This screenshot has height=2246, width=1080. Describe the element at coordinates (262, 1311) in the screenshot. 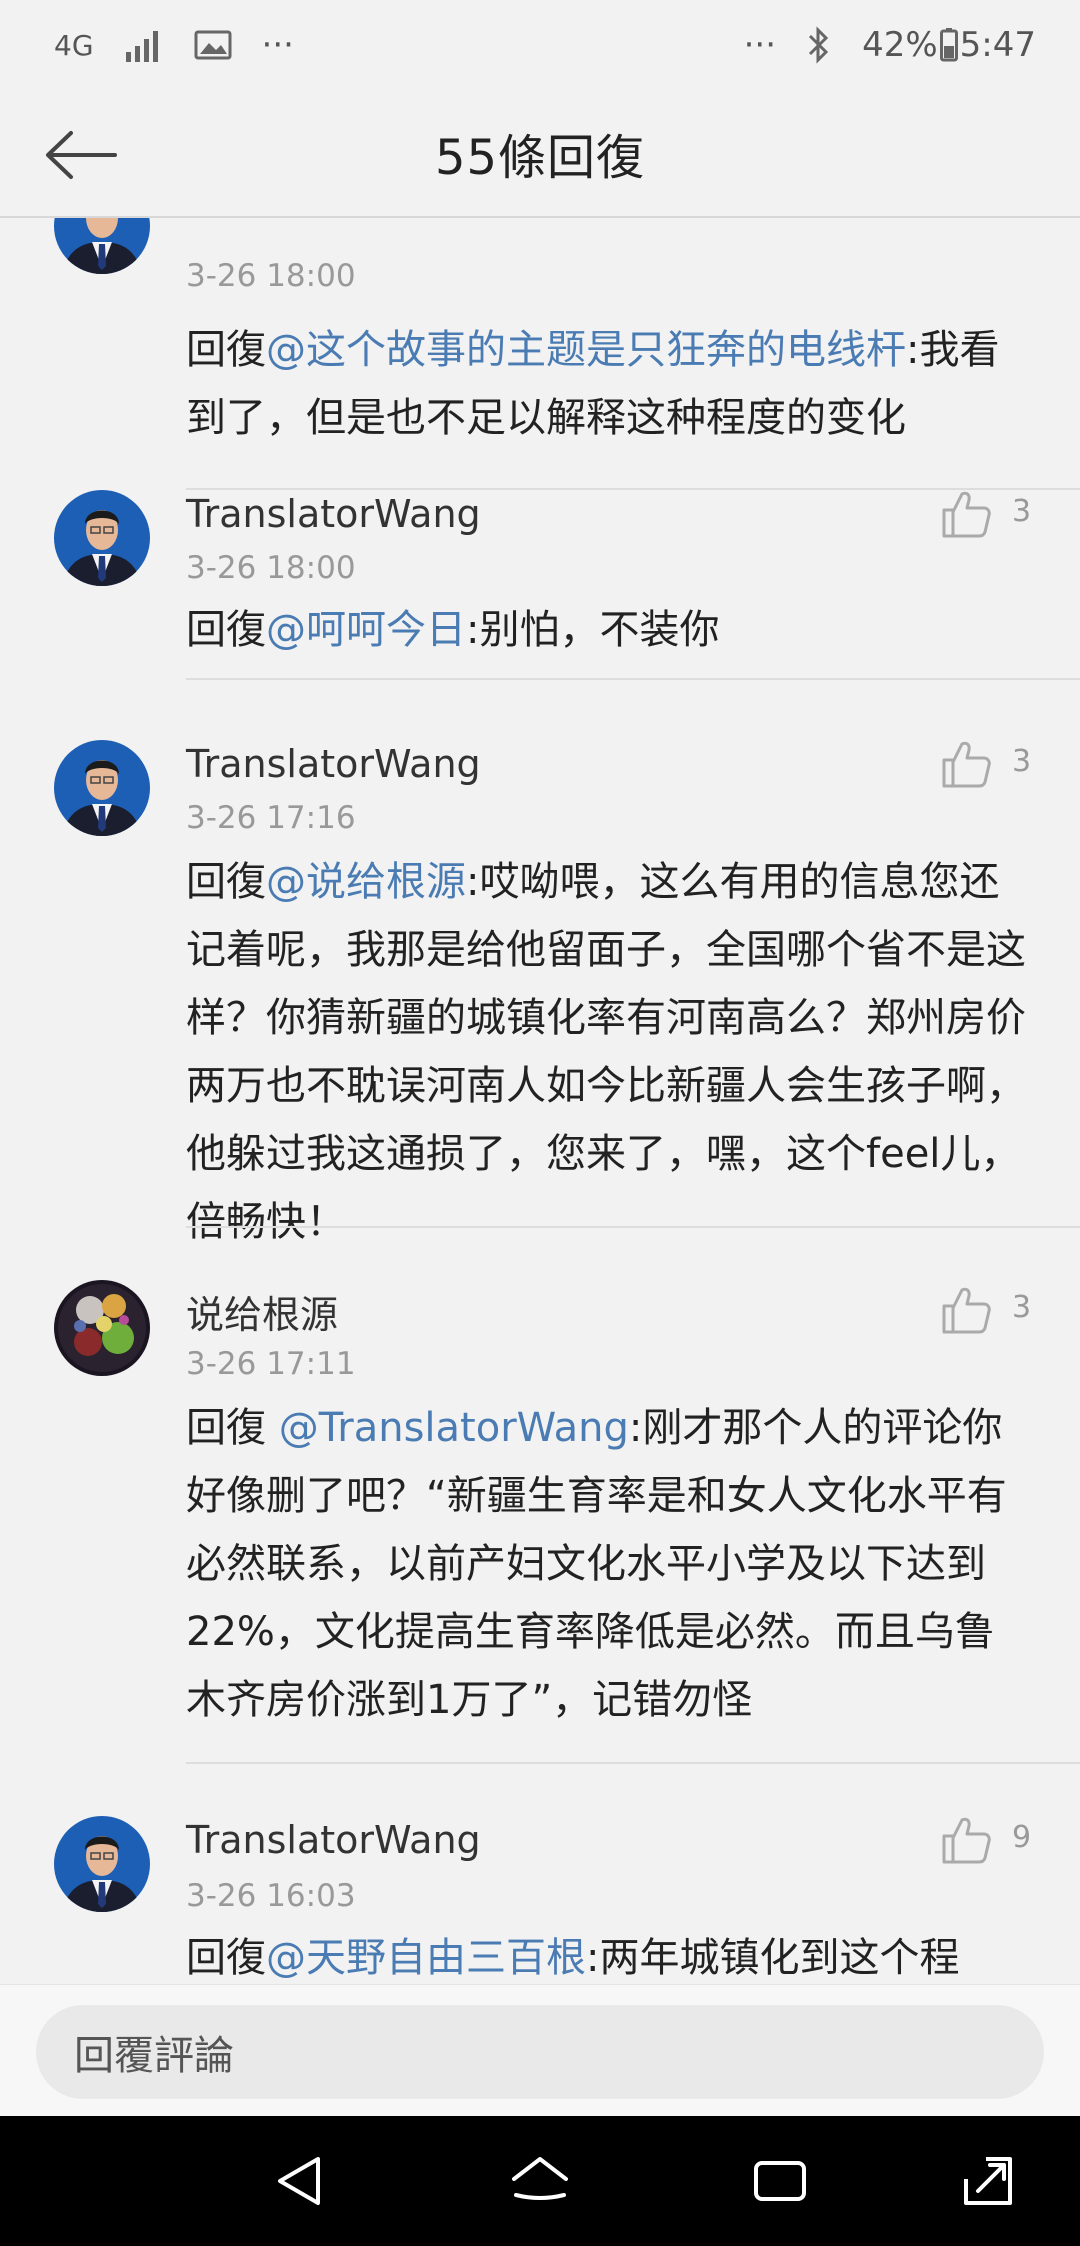

I see `comment-author: 说给根源` at that location.